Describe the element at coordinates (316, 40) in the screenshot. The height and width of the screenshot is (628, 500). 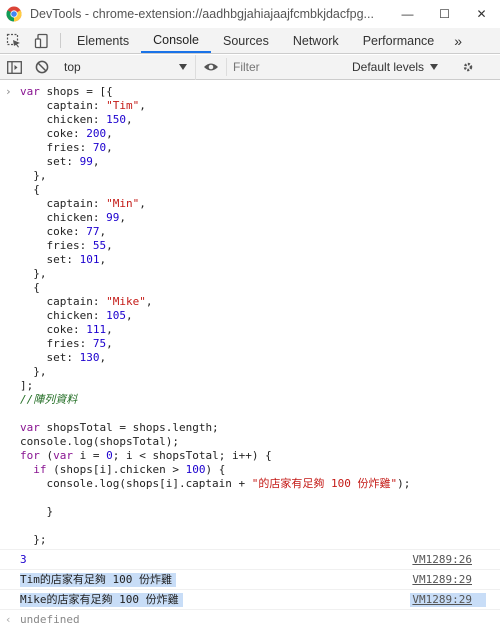
I see `tab-network: Network` at that location.